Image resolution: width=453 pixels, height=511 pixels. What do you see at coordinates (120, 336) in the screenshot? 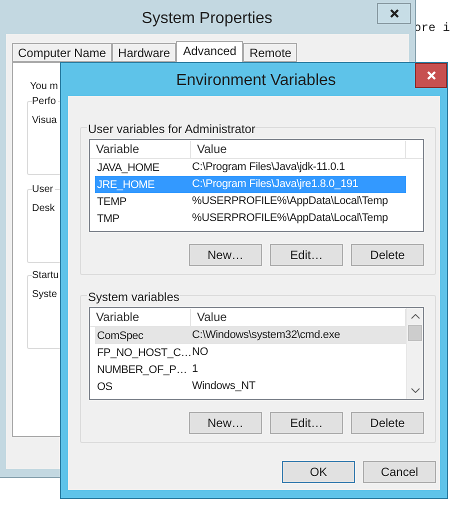
I see `variable-name: ComSpec` at bounding box center [120, 336].